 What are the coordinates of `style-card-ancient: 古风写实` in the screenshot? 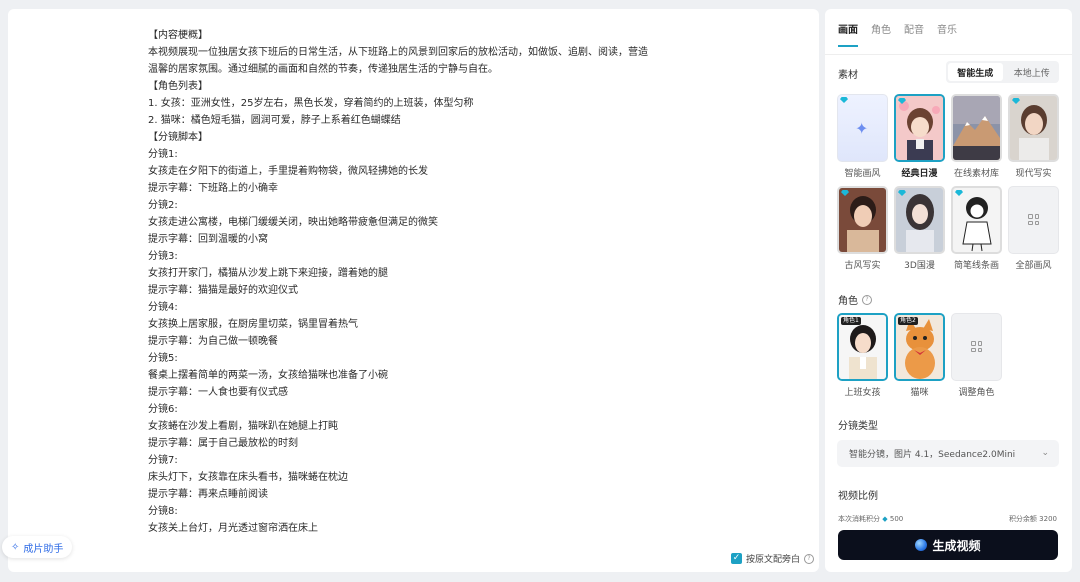 It's located at (862, 228).